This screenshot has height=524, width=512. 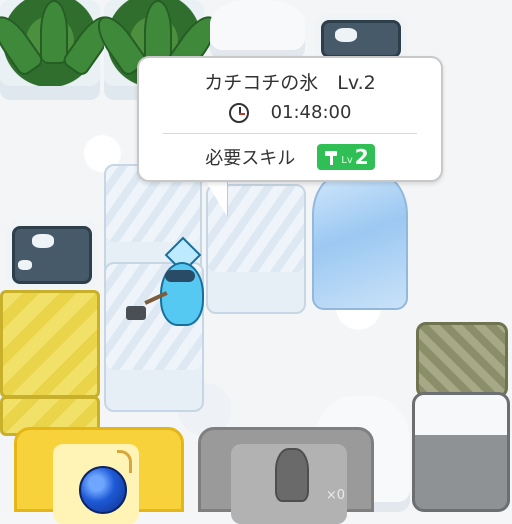 I want to click on clock-icon, so click(x=238, y=112).